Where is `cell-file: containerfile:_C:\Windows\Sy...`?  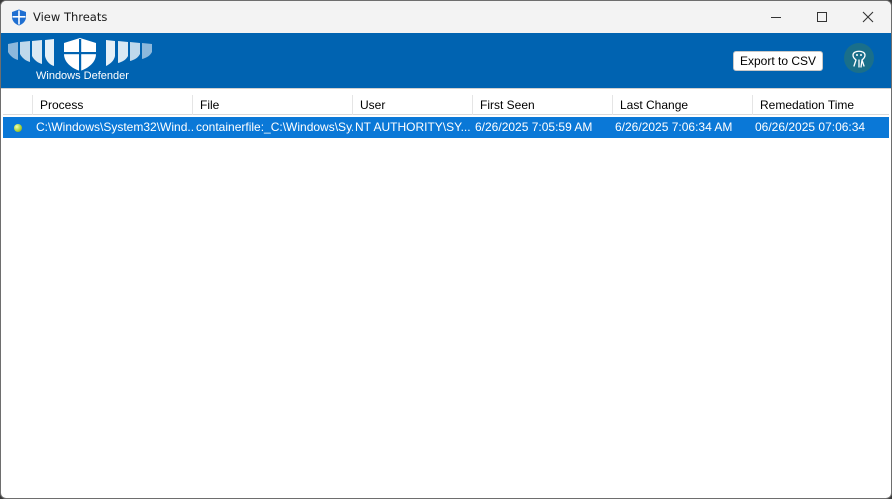 cell-file: containerfile:_C:\Windows\Sy... is located at coordinates (274, 127).